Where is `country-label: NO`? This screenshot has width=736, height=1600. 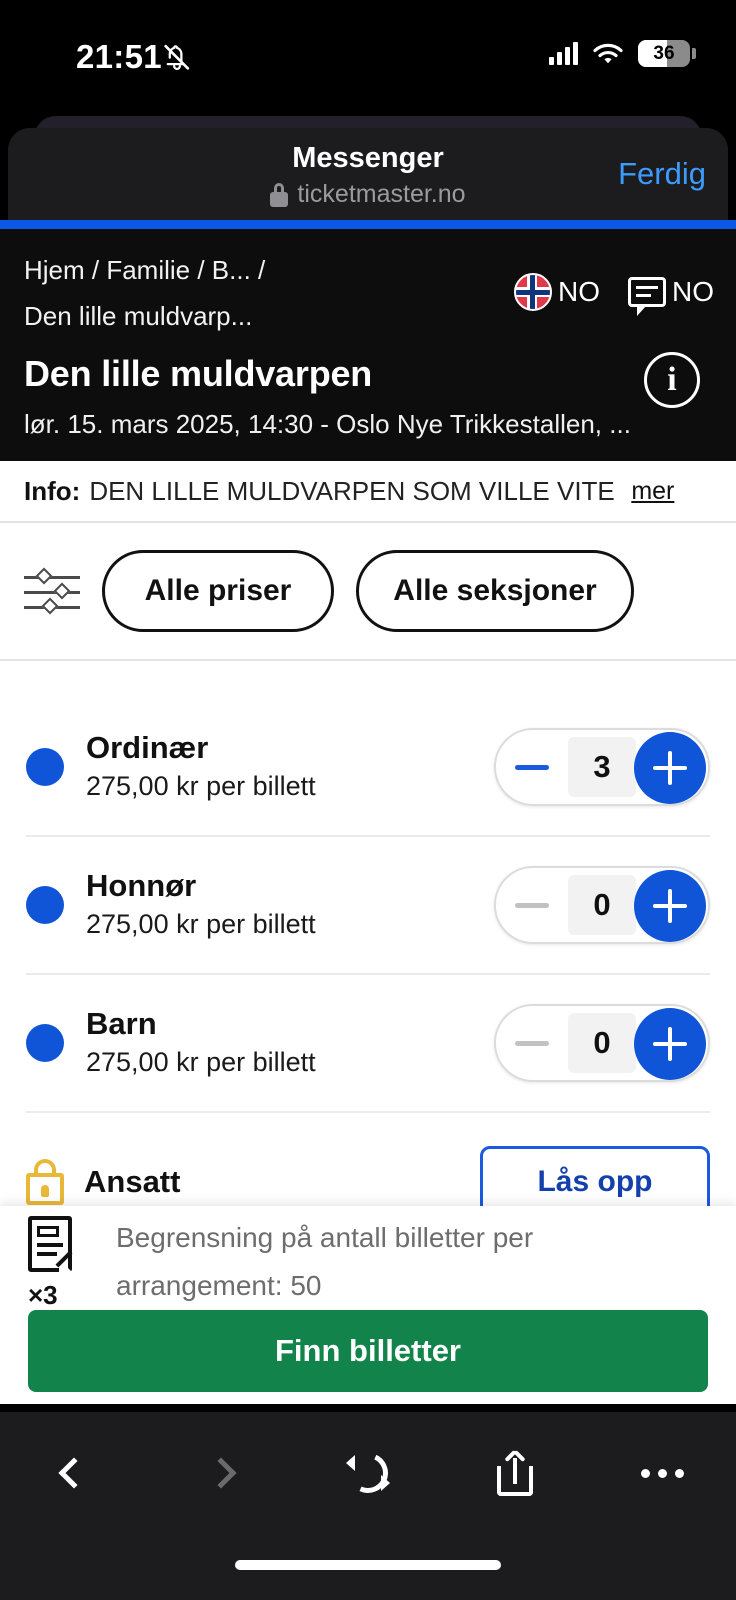 country-label: NO is located at coordinates (579, 291).